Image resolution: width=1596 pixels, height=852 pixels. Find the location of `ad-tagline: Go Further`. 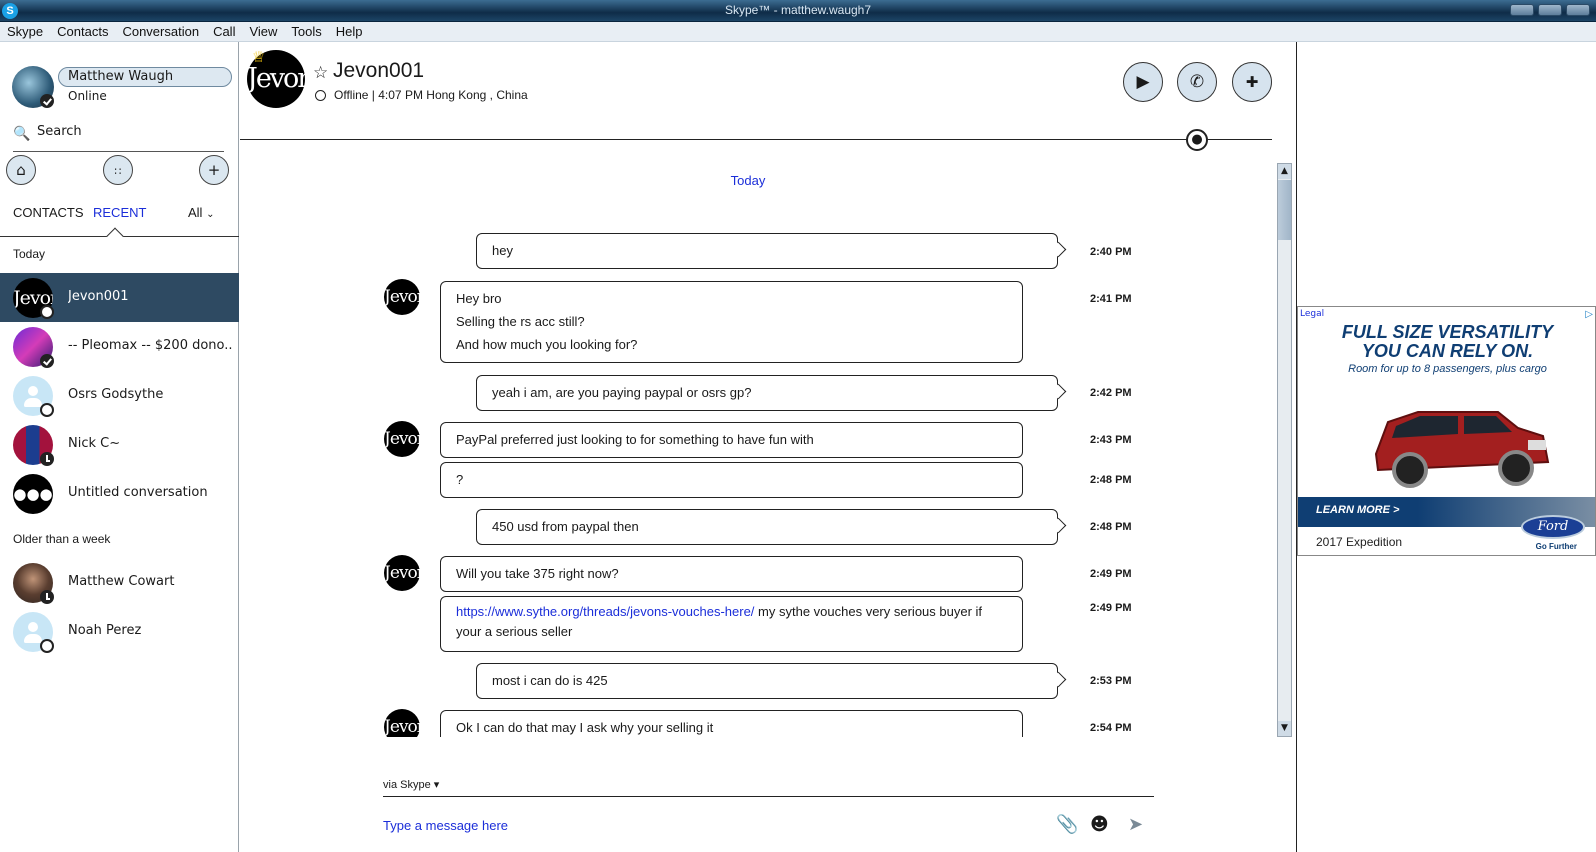

ad-tagline: Go Further is located at coordinates (1556, 546).